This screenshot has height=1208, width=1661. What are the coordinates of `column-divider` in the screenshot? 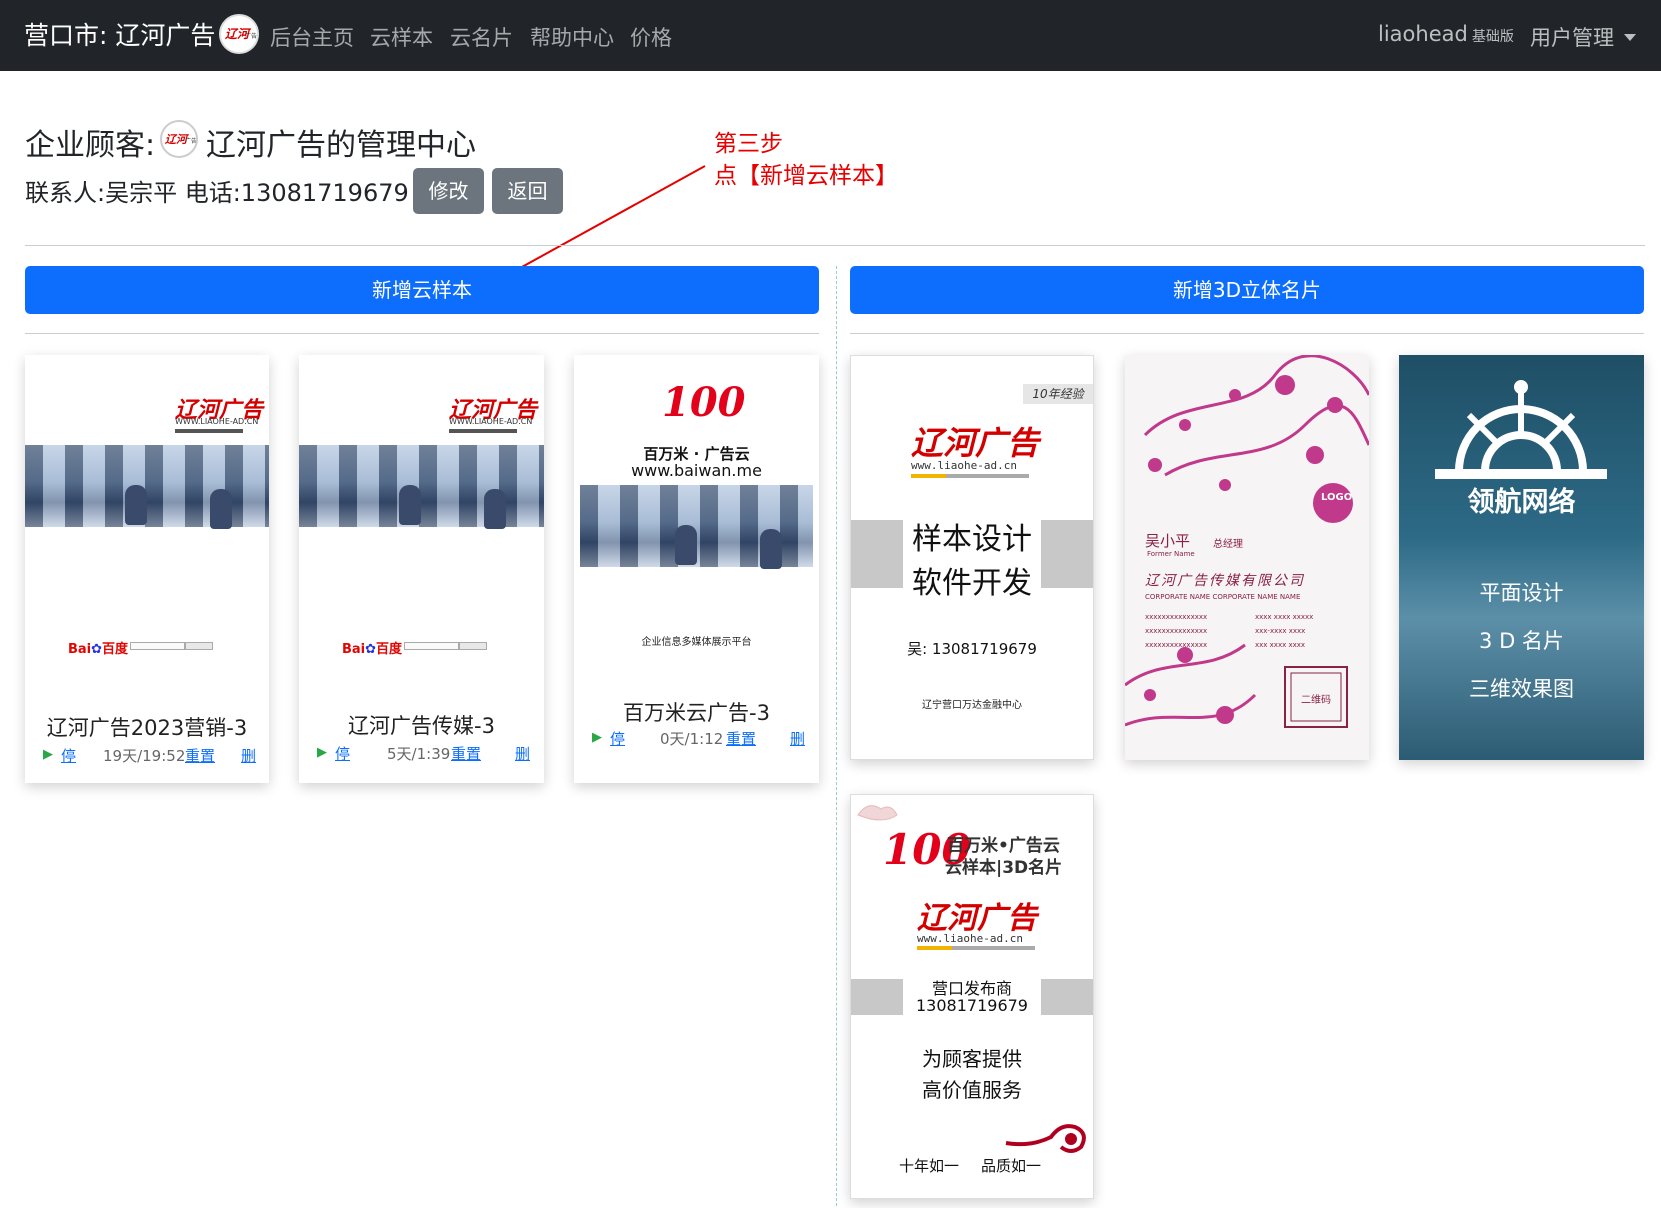 It's located at (836, 736).